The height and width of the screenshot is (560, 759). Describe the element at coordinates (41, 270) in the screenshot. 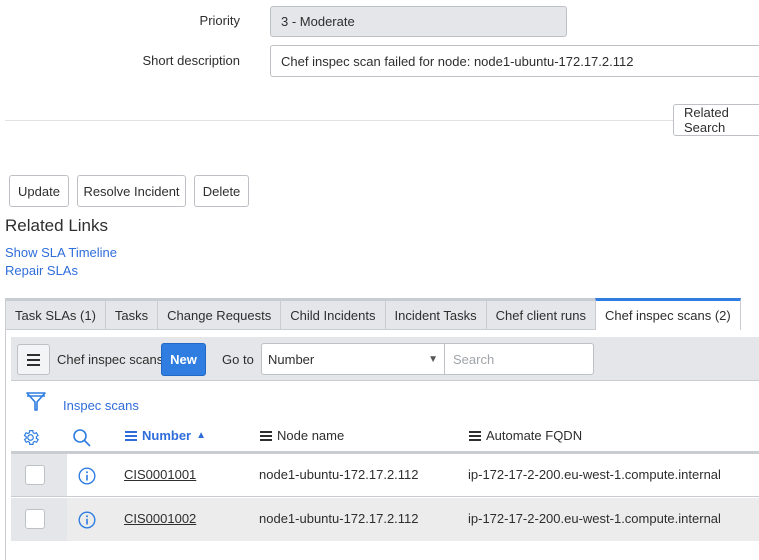

I see `repair-slas-link: Repair SLAs` at that location.